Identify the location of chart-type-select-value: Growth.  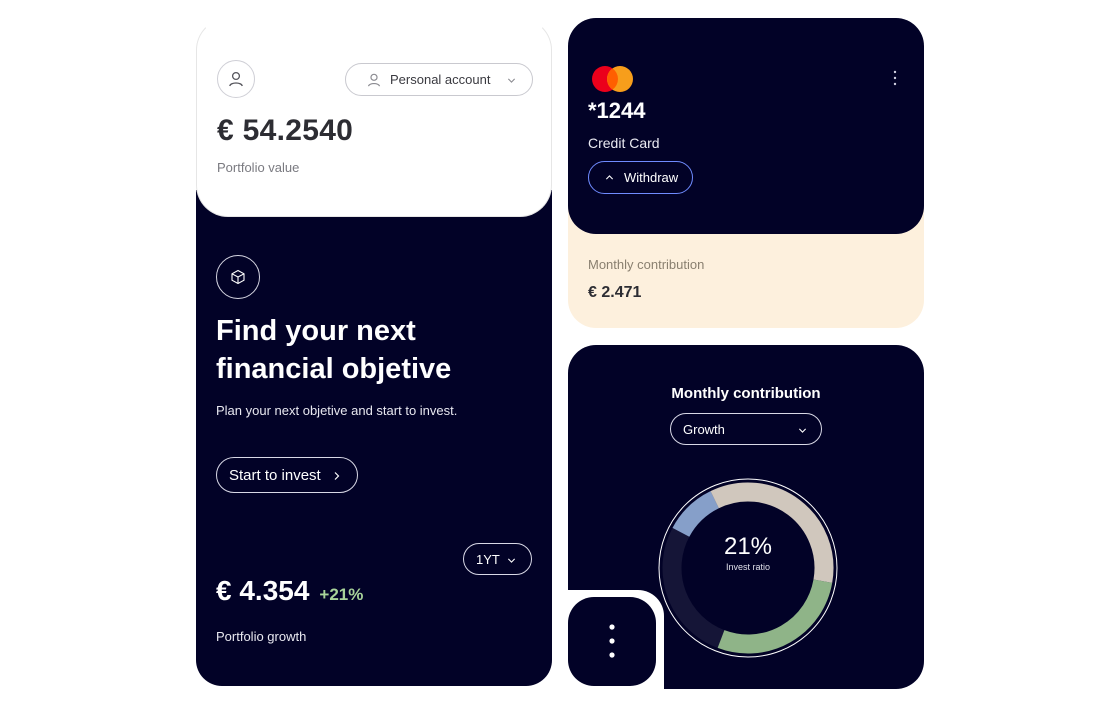
(704, 429).